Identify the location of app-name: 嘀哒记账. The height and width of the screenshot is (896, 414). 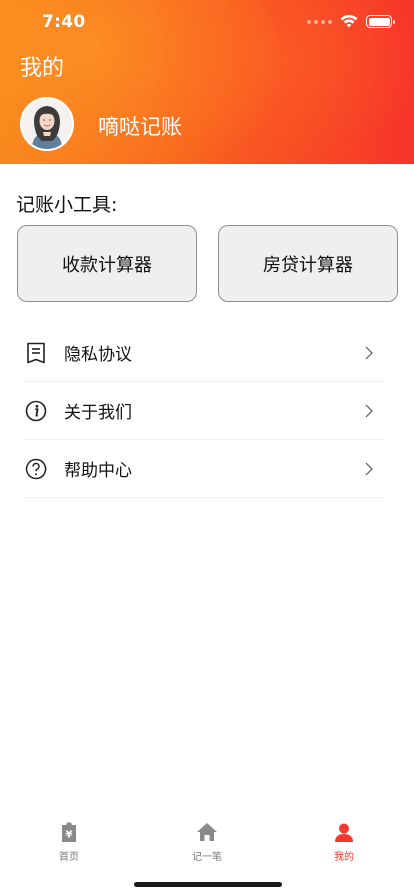
(140, 127).